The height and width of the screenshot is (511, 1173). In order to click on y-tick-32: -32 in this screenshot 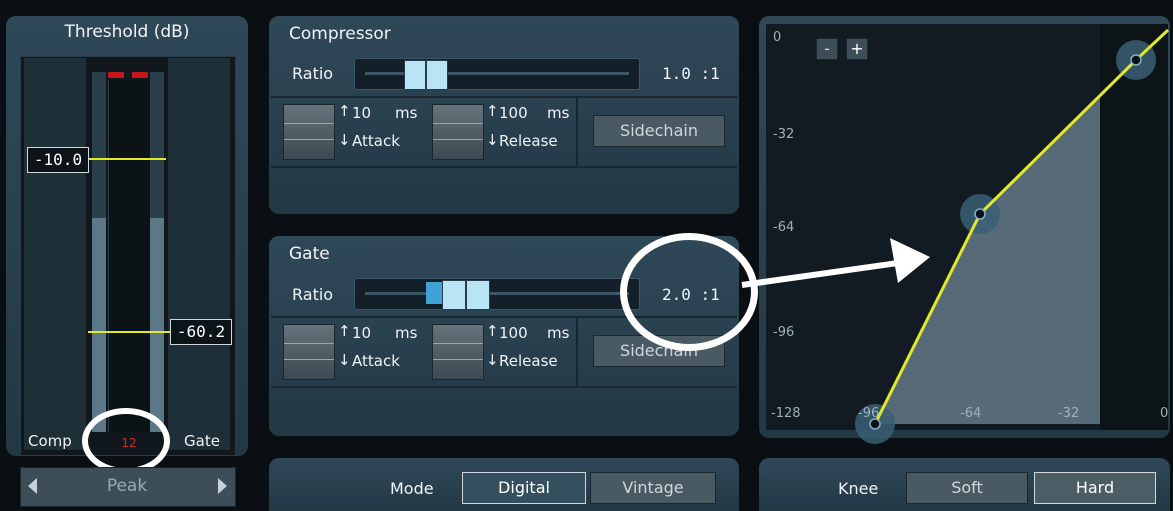, I will do `click(784, 134)`.